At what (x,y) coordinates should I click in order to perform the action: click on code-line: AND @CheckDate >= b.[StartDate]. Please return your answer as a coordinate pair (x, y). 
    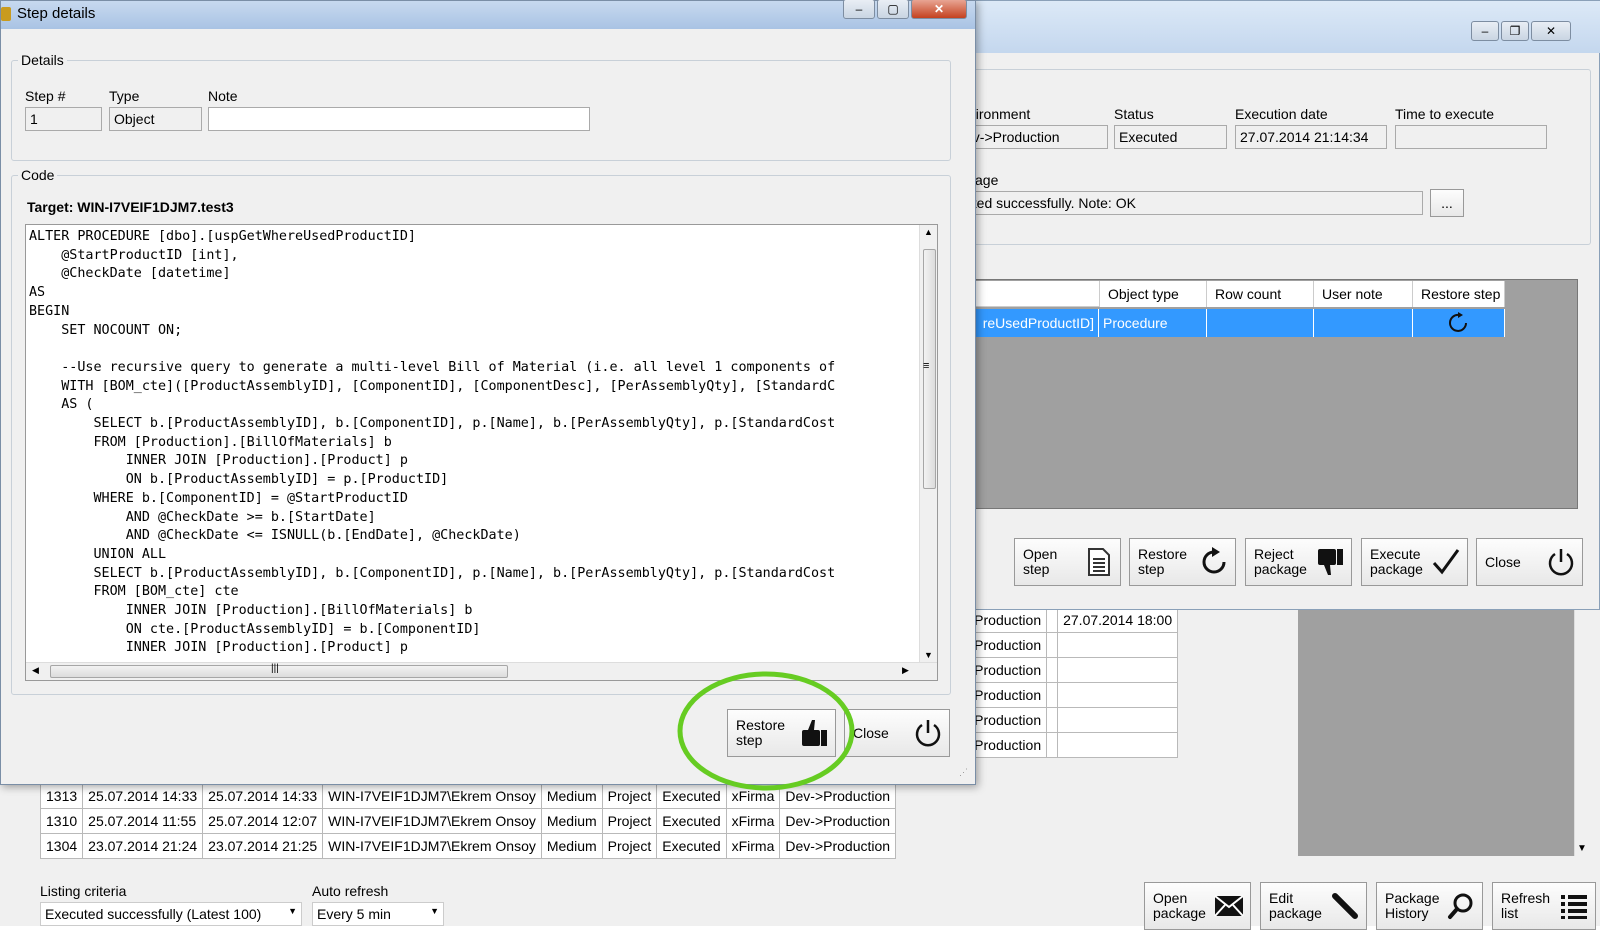
    Looking at the image, I should click on (474, 518).